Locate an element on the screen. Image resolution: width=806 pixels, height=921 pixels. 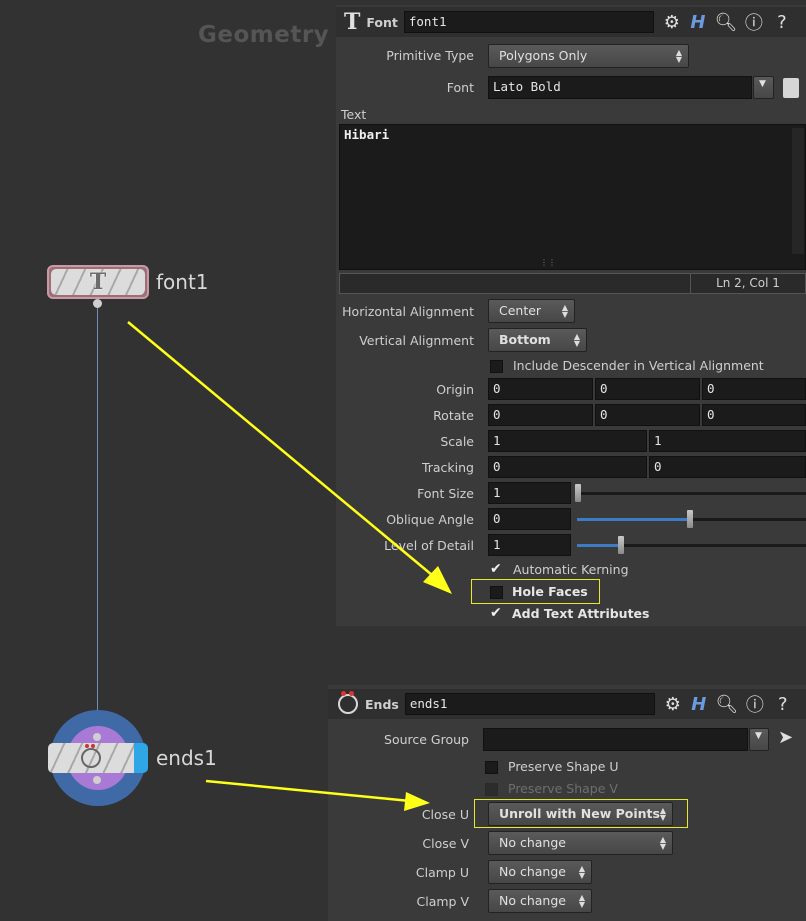
arrow-to-hole-faces is located at coordinates (283, 451).